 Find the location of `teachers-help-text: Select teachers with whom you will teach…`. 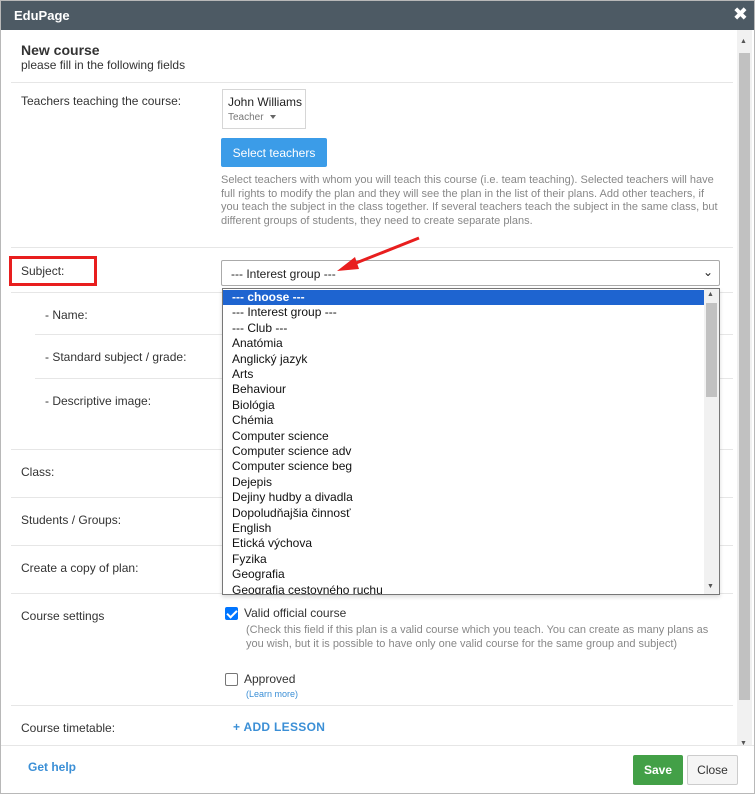

teachers-help-text: Select teachers with whom you will teach… is located at coordinates (469, 200).